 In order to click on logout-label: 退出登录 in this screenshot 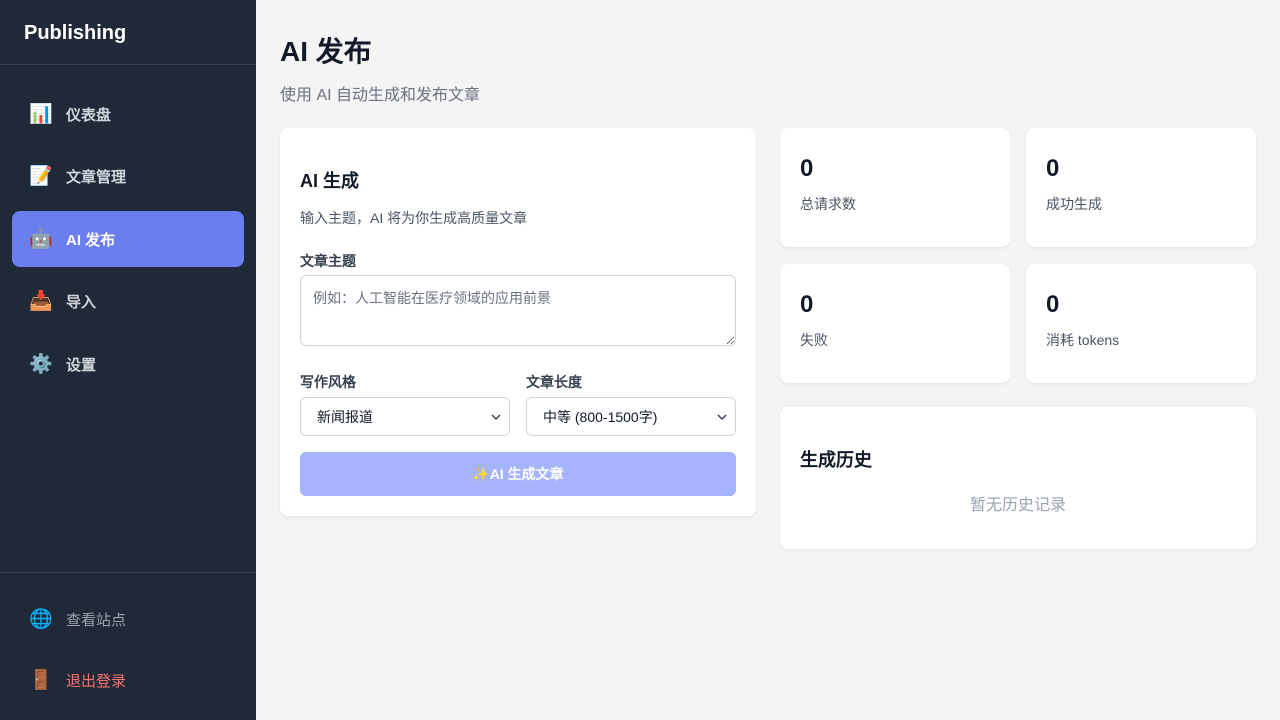, I will do `click(96, 681)`.